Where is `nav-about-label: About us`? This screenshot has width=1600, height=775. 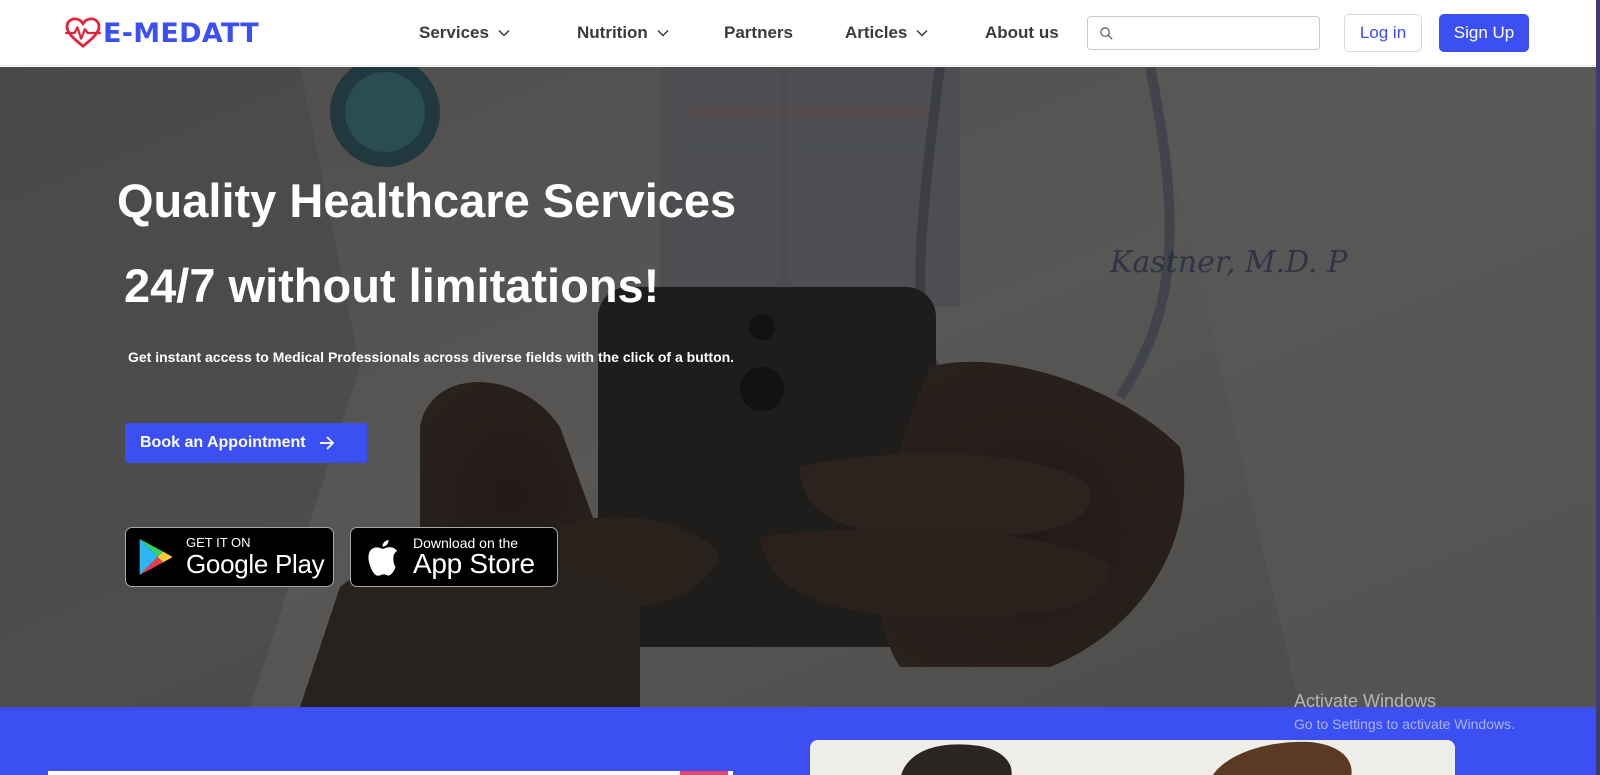
nav-about-label: About us is located at coordinates (1022, 32).